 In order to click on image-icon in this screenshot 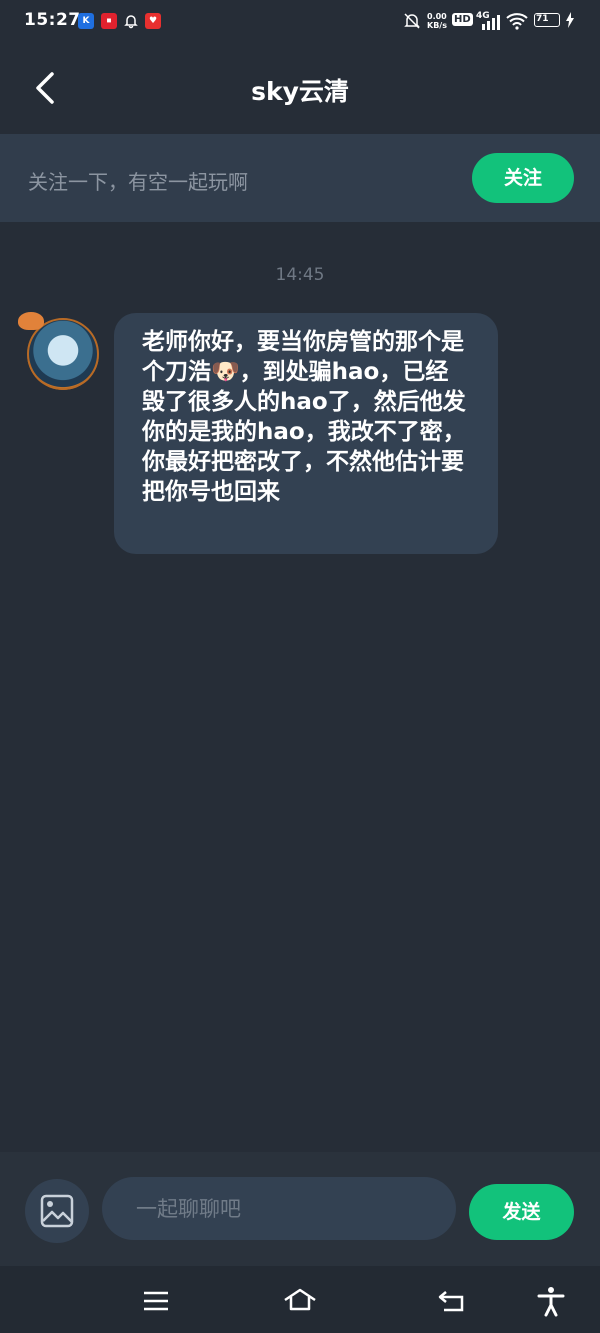, I will do `click(57, 1211)`.